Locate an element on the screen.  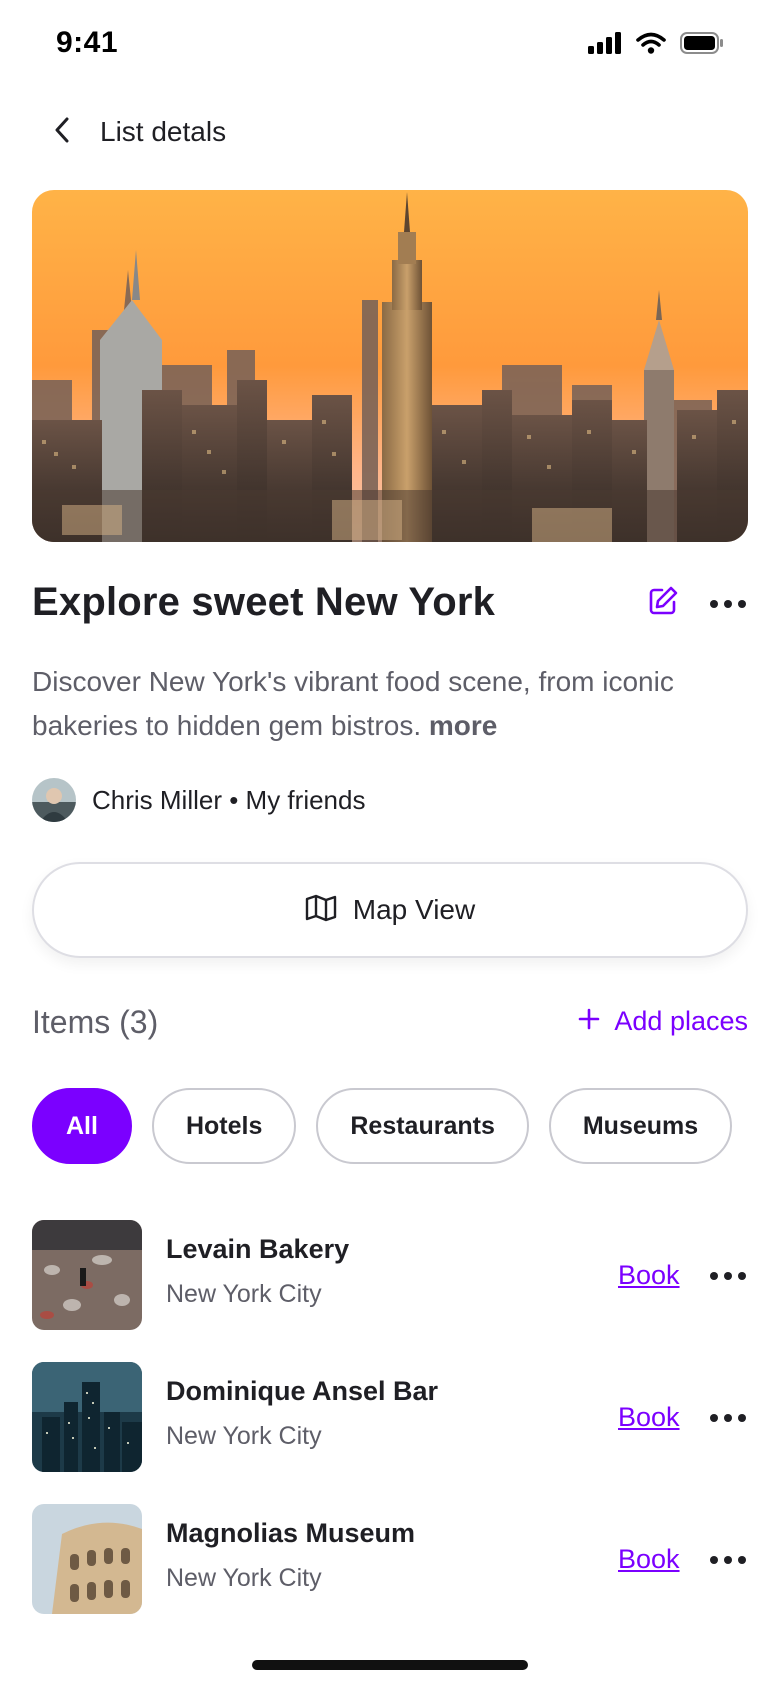
edit-pencil-icon is located at coordinates (663, 604).